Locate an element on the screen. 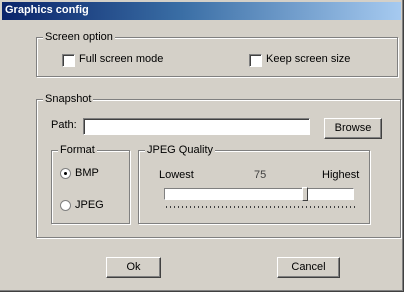 Image resolution: width=419 pixels, height=297 pixels. full-screen-label: Full screen mode is located at coordinates (121, 59).